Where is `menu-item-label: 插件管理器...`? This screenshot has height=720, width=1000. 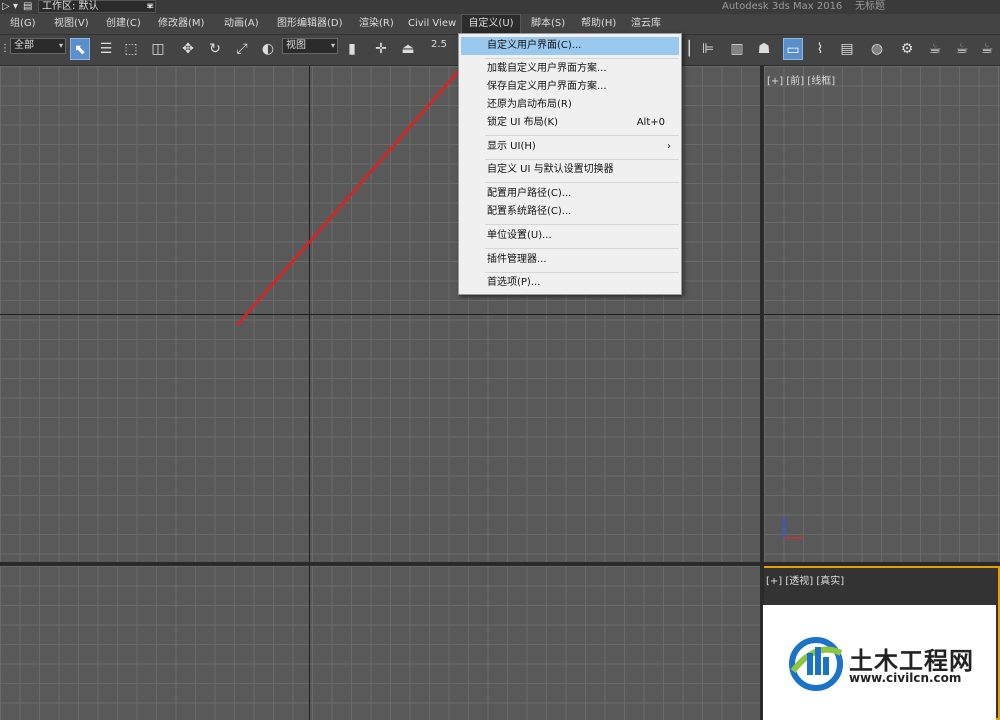
menu-item-label: 插件管理器... is located at coordinates (517, 259).